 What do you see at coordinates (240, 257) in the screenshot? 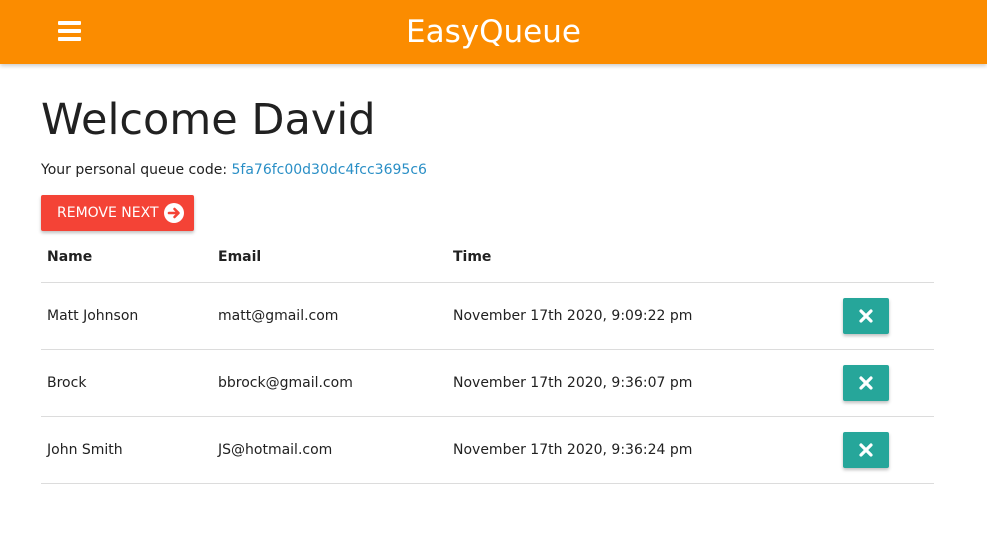
I see `column-header-email: Email` at bounding box center [240, 257].